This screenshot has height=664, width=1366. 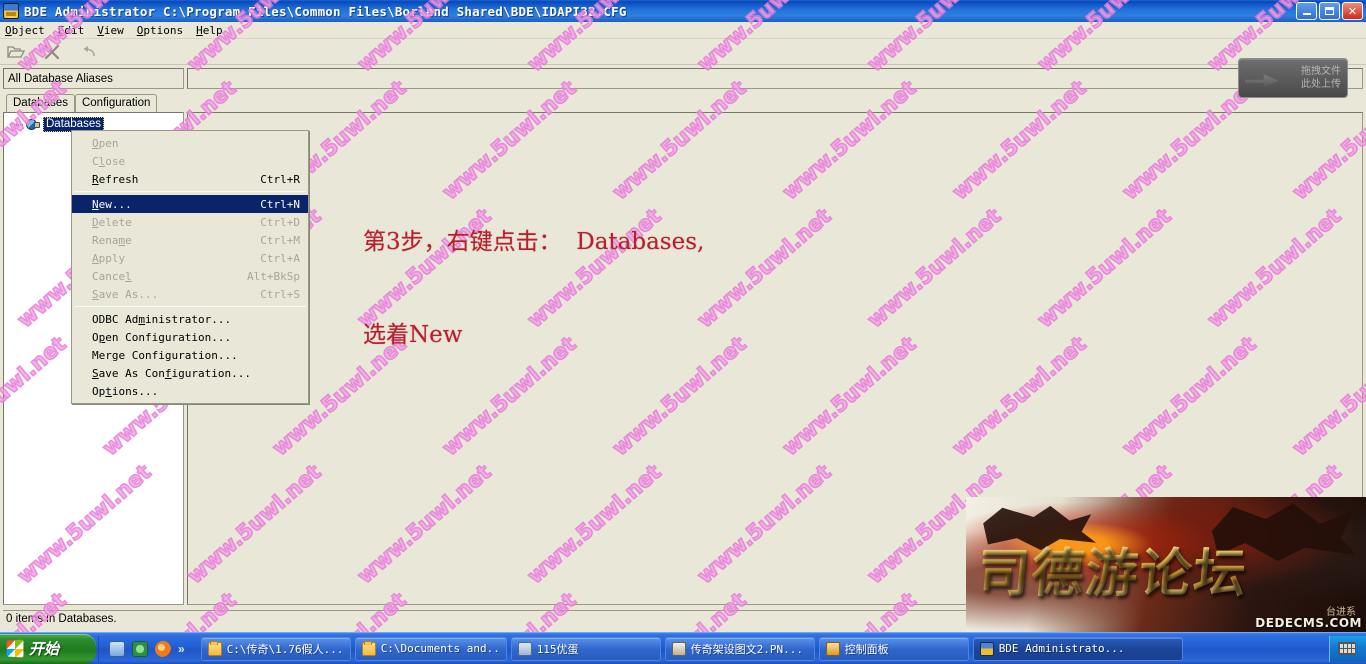 What do you see at coordinates (1308, 623) in the screenshot?
I see `banner-credit: DEDECMS.COM` at bounding box center [1308, 623].